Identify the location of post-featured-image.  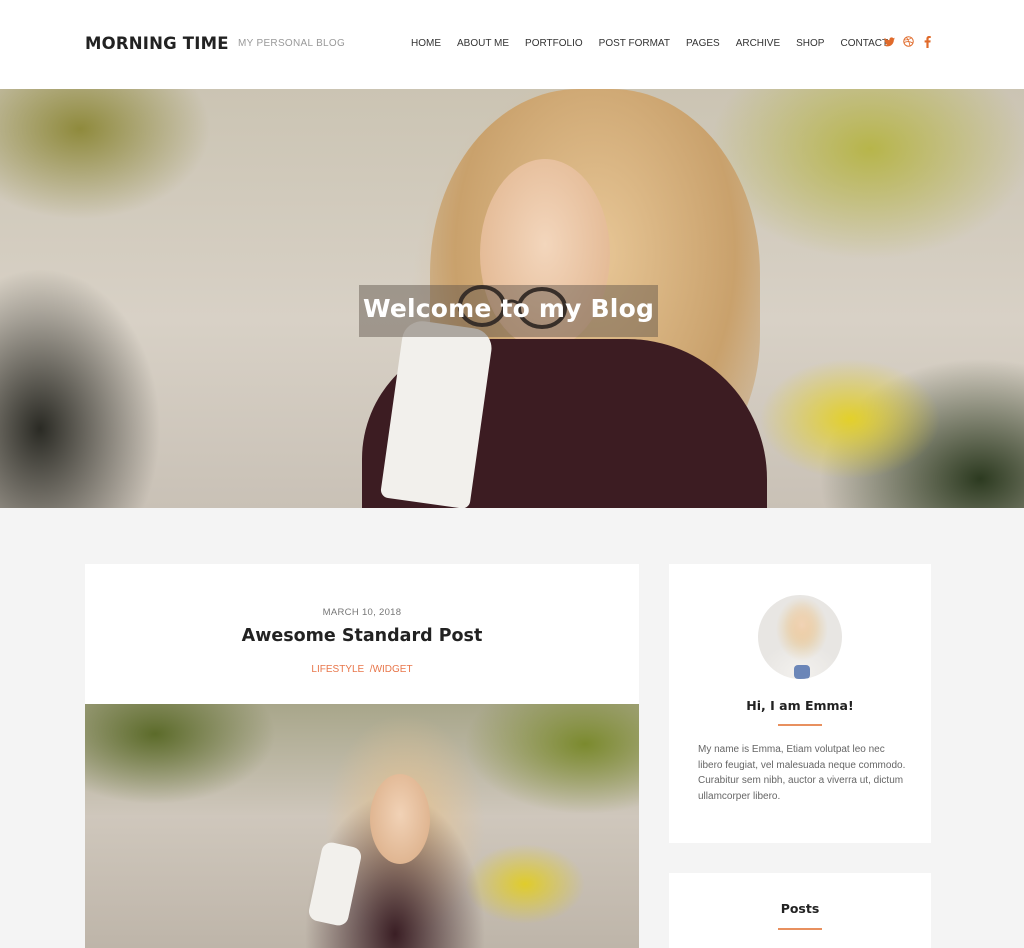
(362, 826).